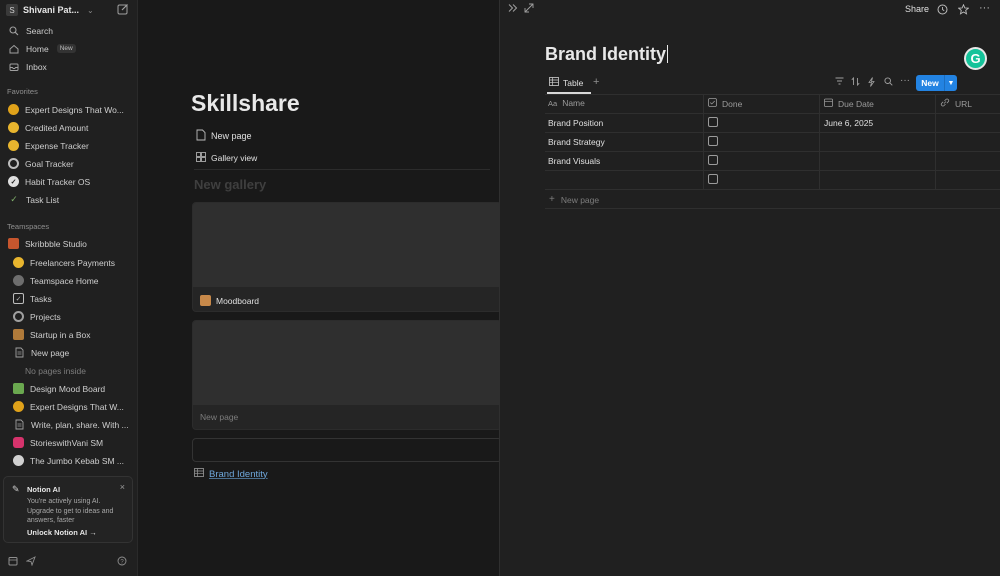 Image resolution: width=1000 pixels, height=576 pixels. What do you see at coordinates (513, 9) in the screenshot?
I see `close-peek-icon` at bounding box center [513, 9].